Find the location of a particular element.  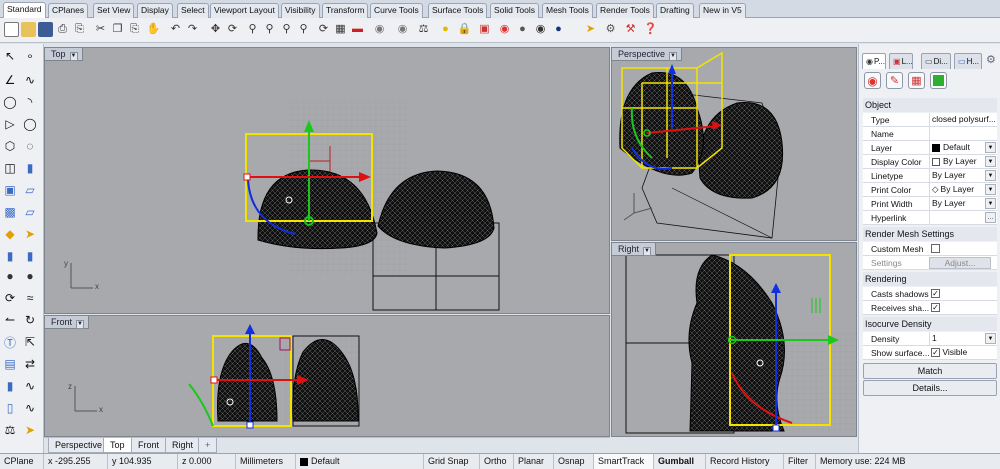

cut-icon: ✂ is located at coordinates (100, 29).